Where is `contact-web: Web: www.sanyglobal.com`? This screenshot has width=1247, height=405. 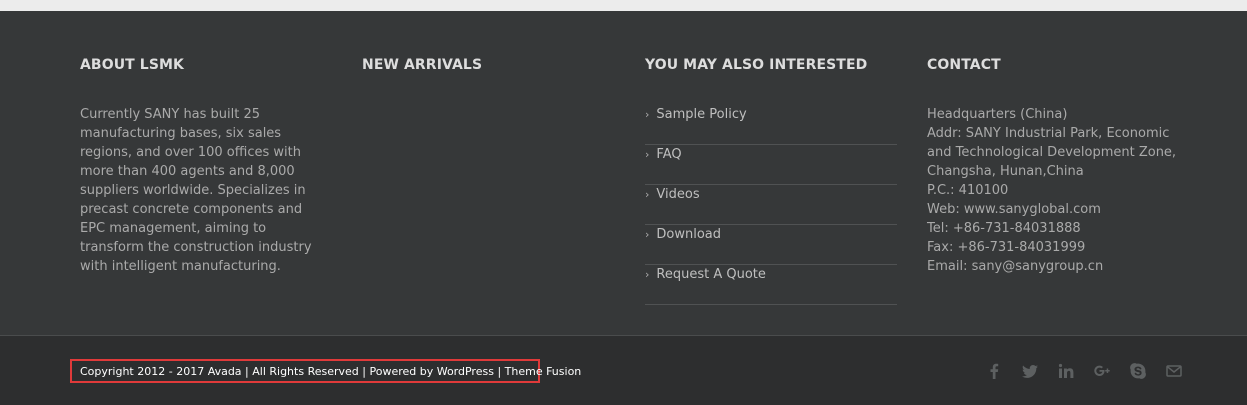 contact-web: Web: www.sanyglobal.com is located at coordinates (1014, 209).